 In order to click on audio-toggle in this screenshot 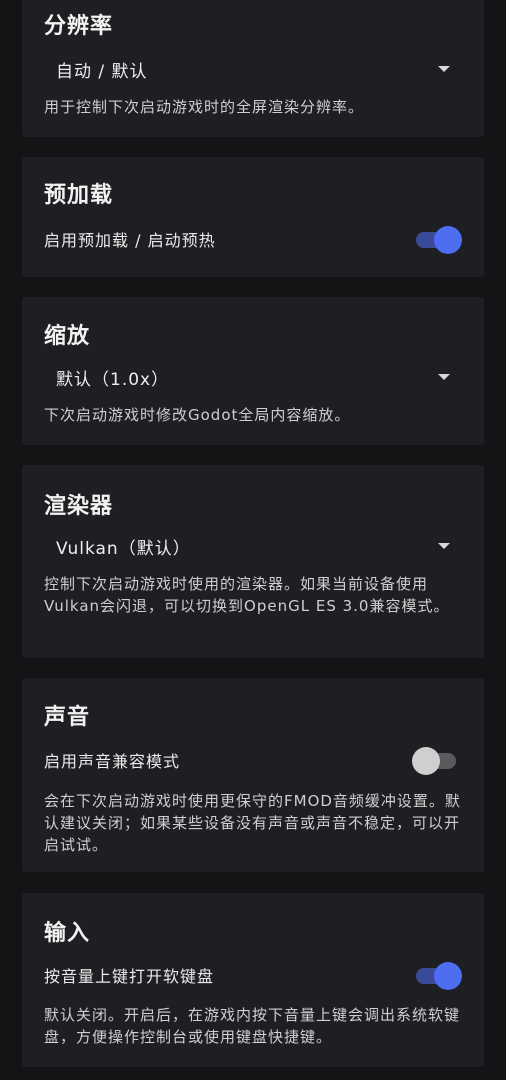, I will do `click(437, 760)`.